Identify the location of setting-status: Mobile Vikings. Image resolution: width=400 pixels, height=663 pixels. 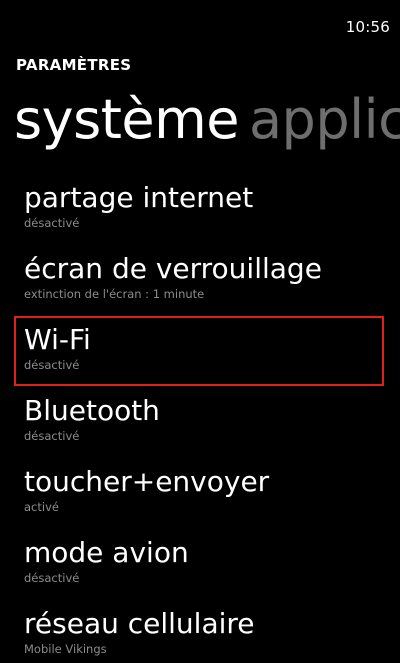
(65, 649).